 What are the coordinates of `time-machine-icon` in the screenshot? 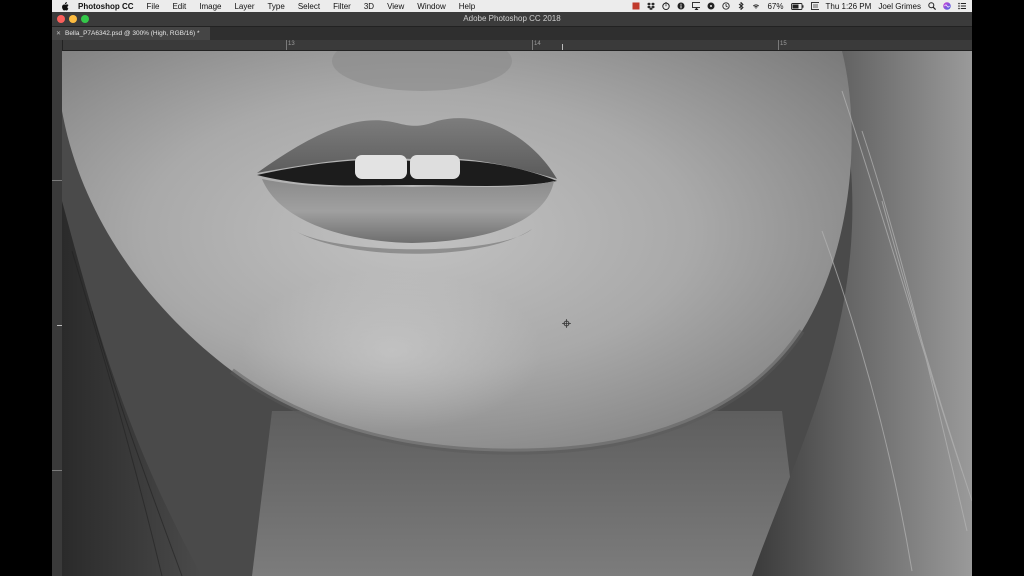 It's located at (726, 6).